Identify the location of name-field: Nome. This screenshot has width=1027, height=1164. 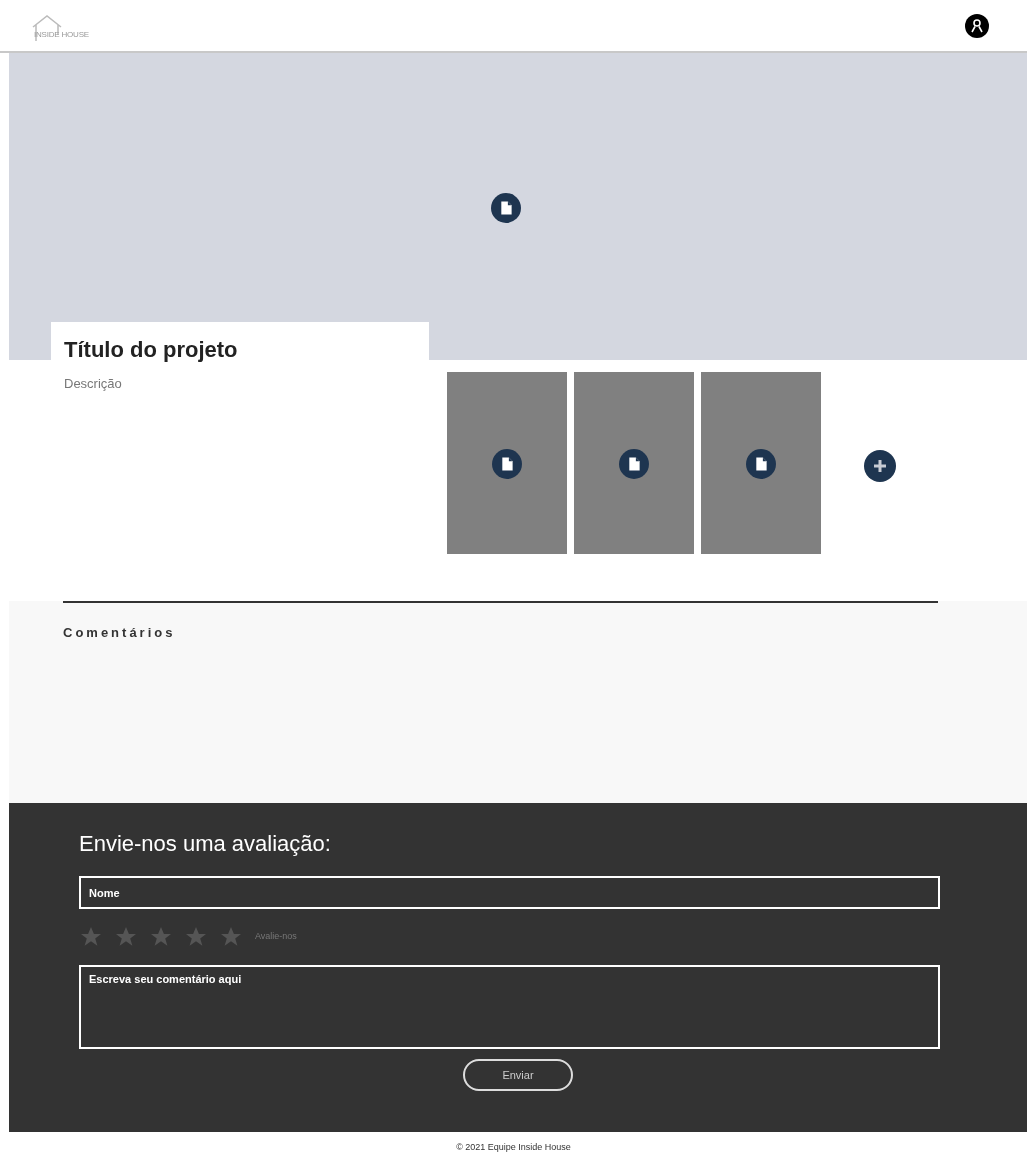
(509, 892).